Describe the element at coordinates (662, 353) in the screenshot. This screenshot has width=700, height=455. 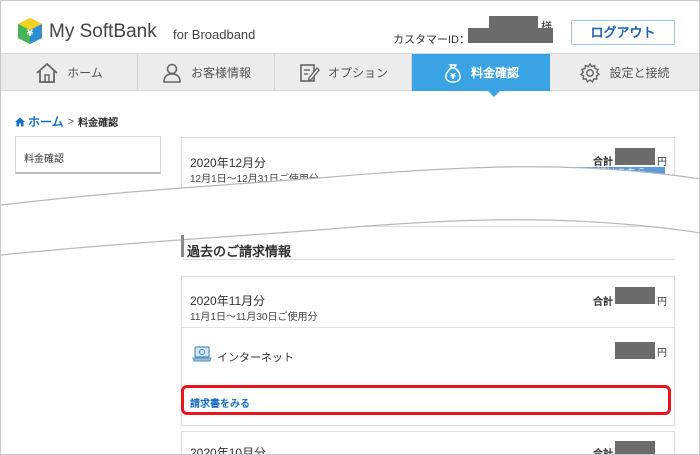
I see `internet-yen: 円` at that location.